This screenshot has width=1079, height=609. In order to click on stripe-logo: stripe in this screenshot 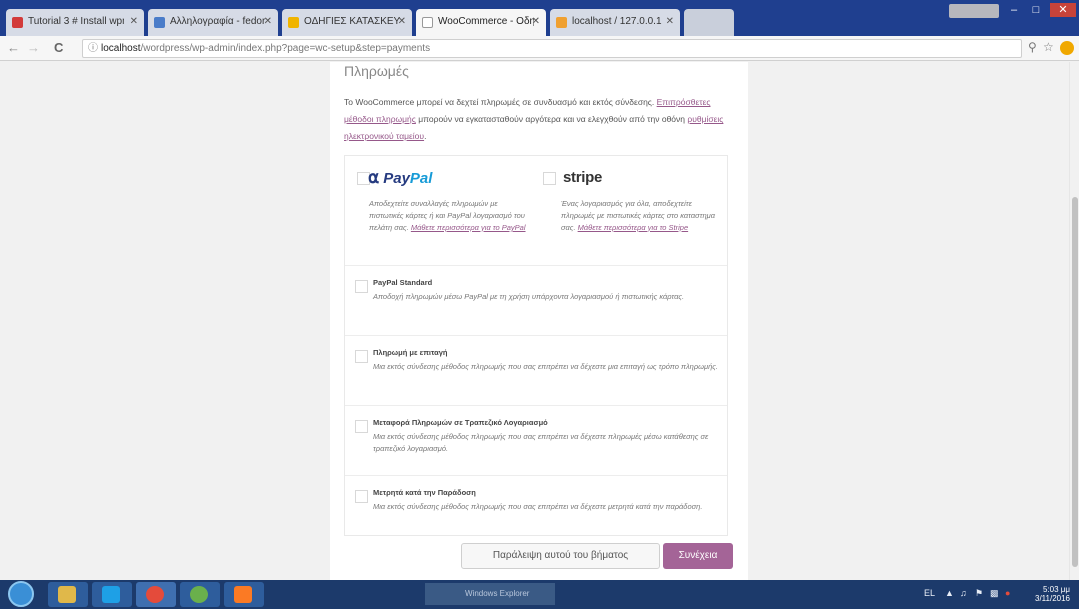, I will do `click(583, 177)`.